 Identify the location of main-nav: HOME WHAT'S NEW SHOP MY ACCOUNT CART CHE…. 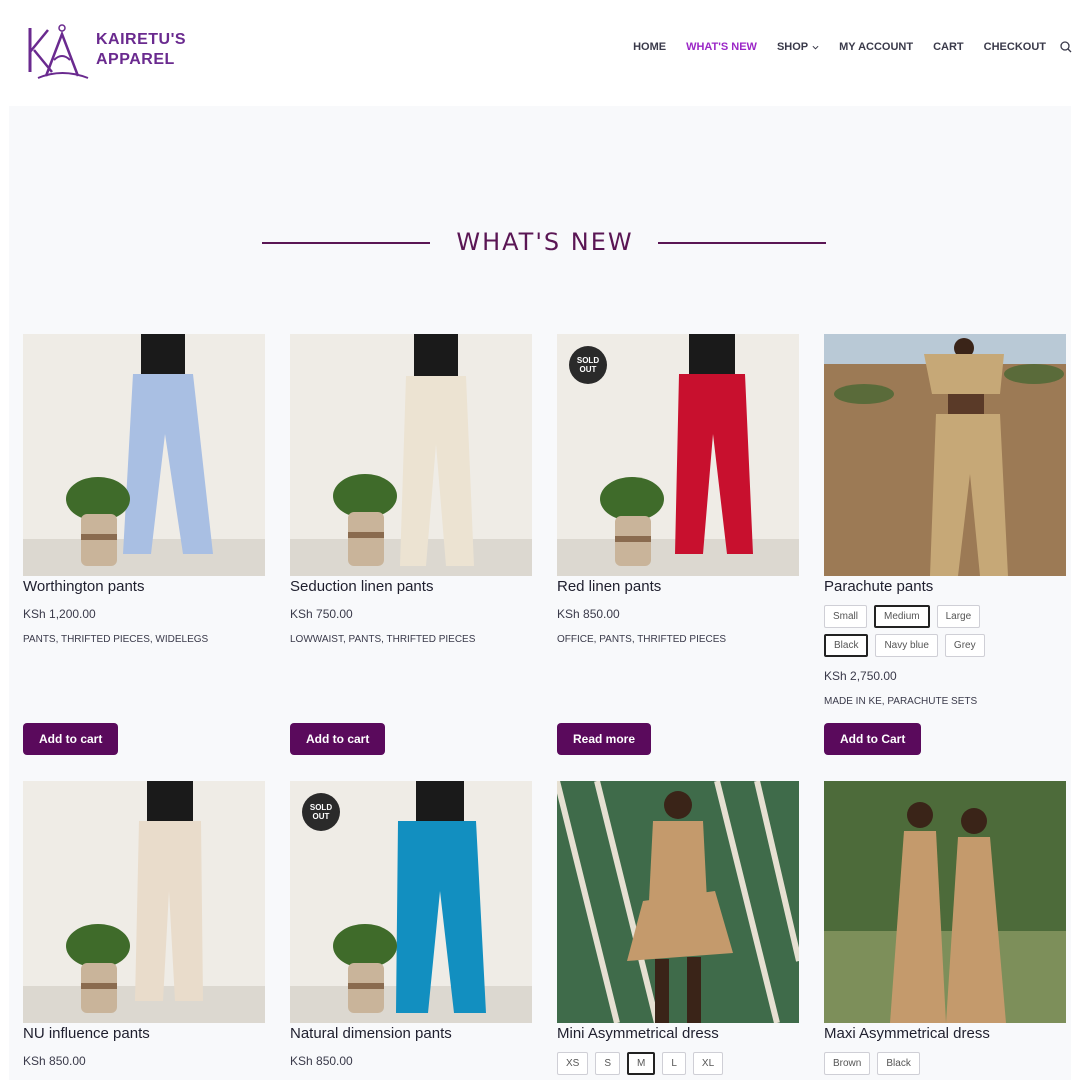
(842, 47).